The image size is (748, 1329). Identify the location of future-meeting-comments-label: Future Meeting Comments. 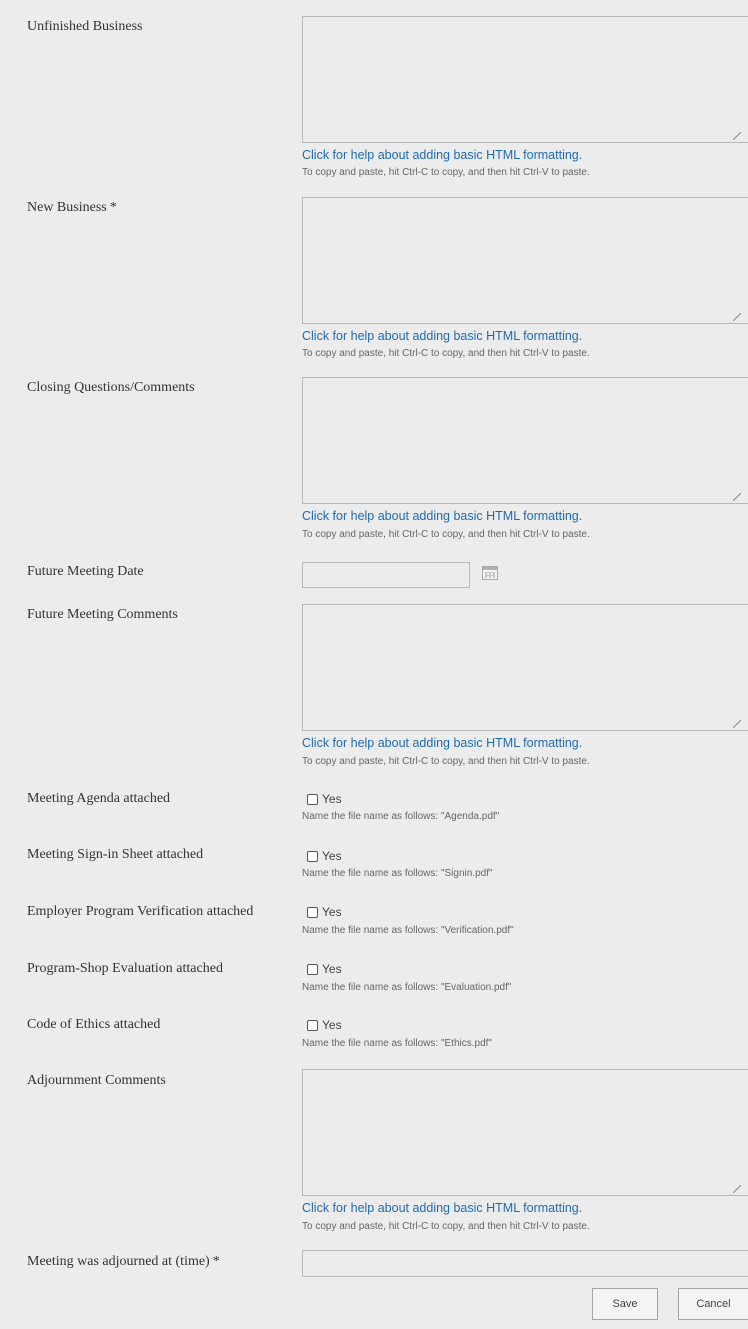
(102, 614).